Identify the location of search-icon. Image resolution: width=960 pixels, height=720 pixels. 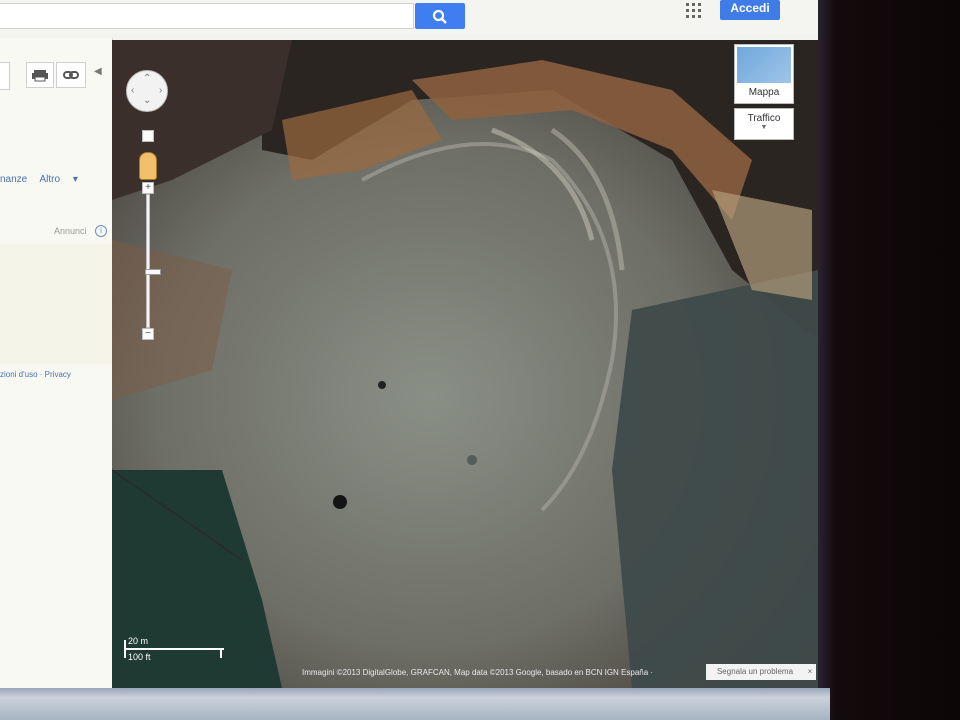
(439, 16).